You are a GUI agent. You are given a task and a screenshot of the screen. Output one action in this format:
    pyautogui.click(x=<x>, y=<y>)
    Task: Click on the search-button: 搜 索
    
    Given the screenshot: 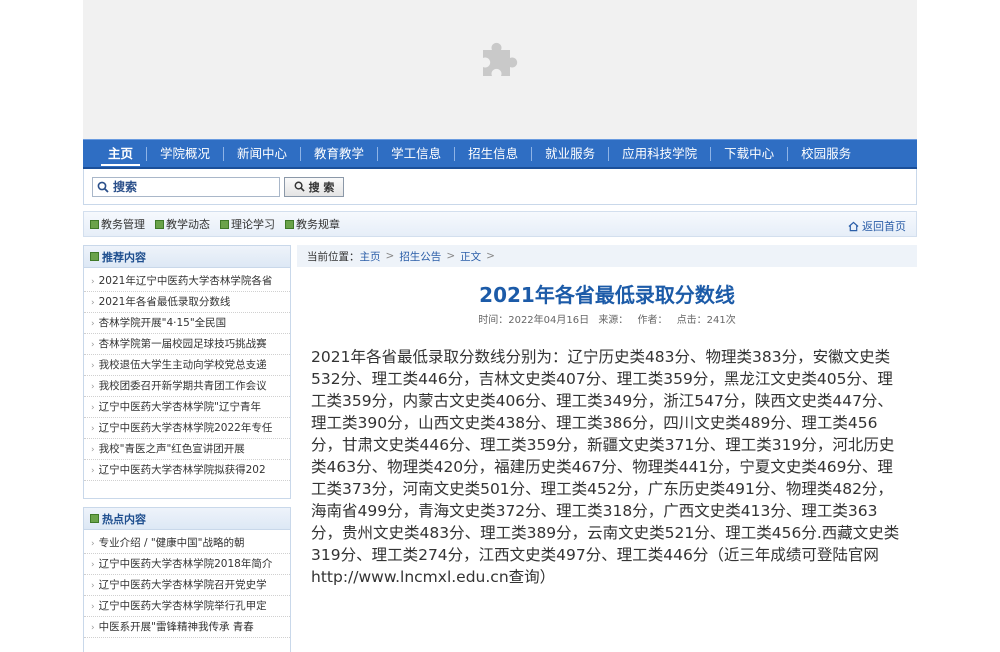 What is the action you would take?
    pyautogui.click(x=314, y=186)
    